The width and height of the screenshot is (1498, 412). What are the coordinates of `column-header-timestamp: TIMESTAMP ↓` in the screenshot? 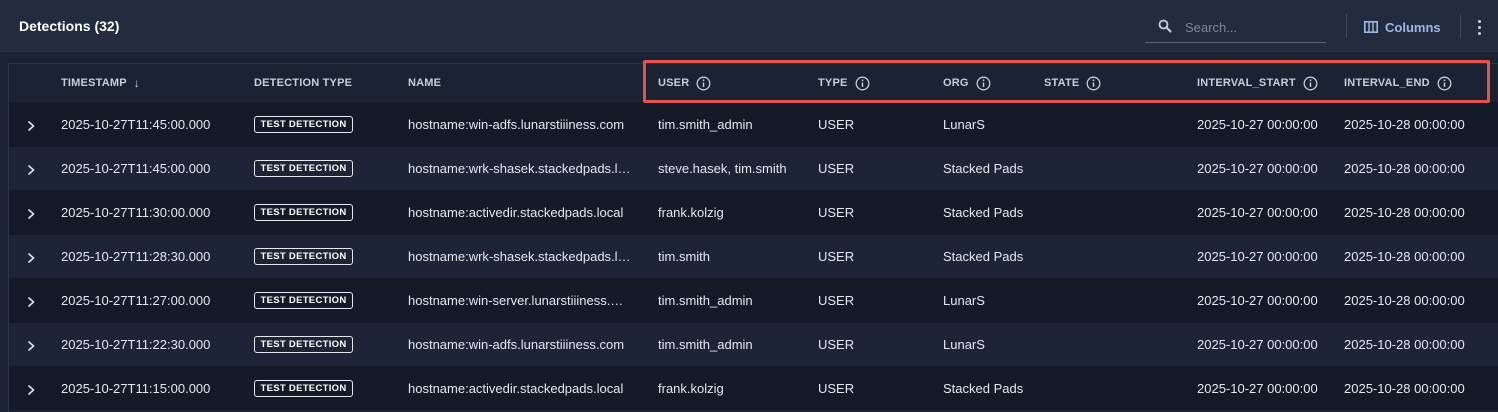 It's located at (100, 83).